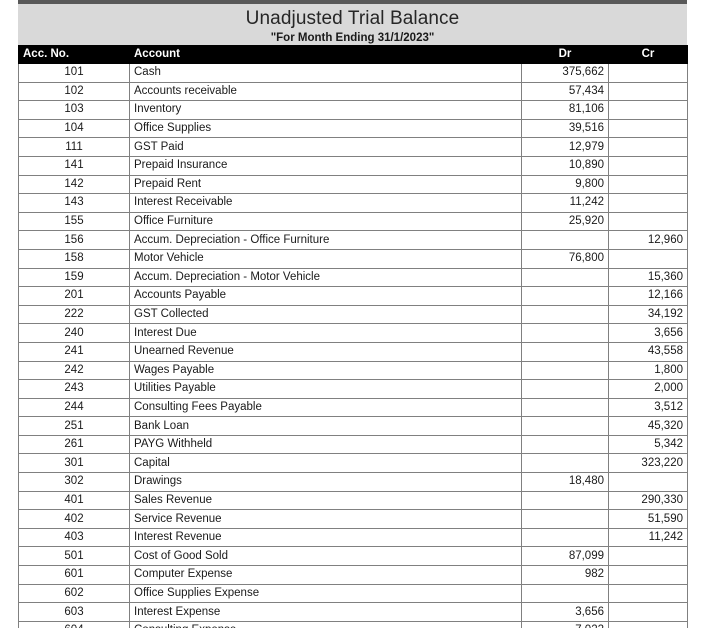  What do you see at coordinates (325, 389) in the screenshot?
I see `cell-account: Utilities Payable` at bounding box center [325, 389].